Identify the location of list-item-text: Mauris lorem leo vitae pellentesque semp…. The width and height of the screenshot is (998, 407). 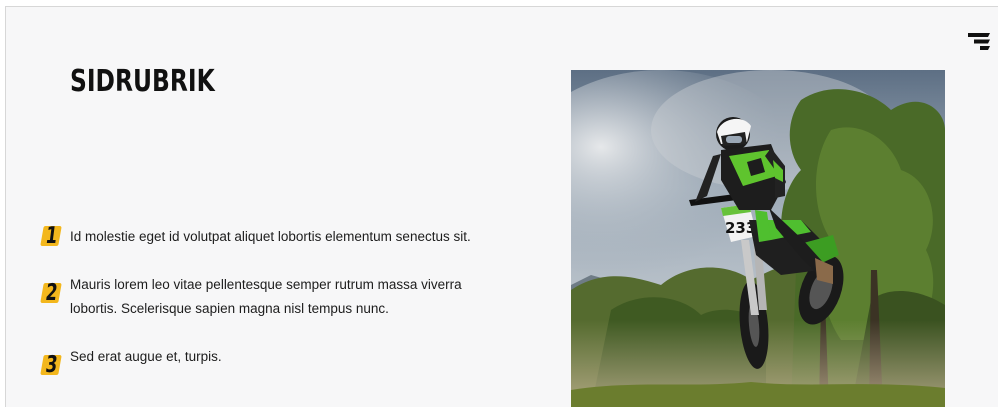
(266, 296).